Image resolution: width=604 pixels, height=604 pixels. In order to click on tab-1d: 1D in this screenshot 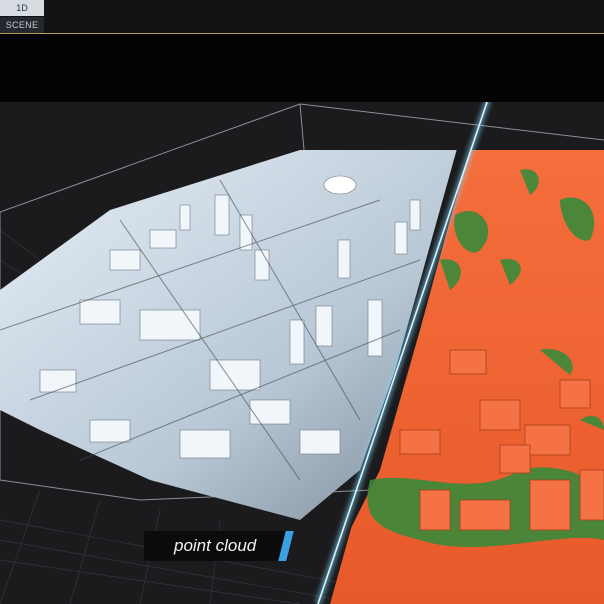, I will do `click(22, 8)`.